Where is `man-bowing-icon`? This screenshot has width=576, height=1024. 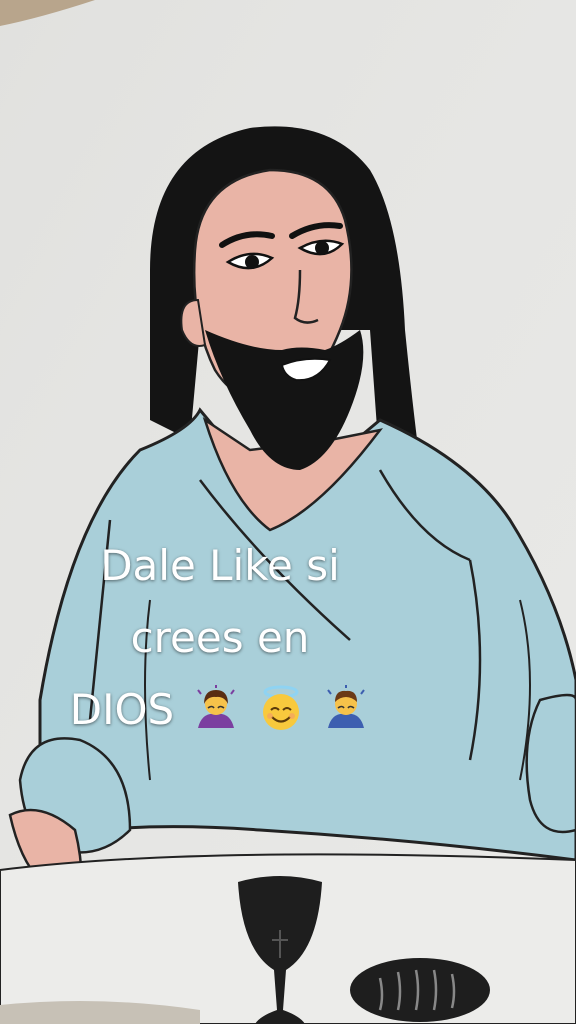 man-bowing-icon is located at coordinates (346, 706).